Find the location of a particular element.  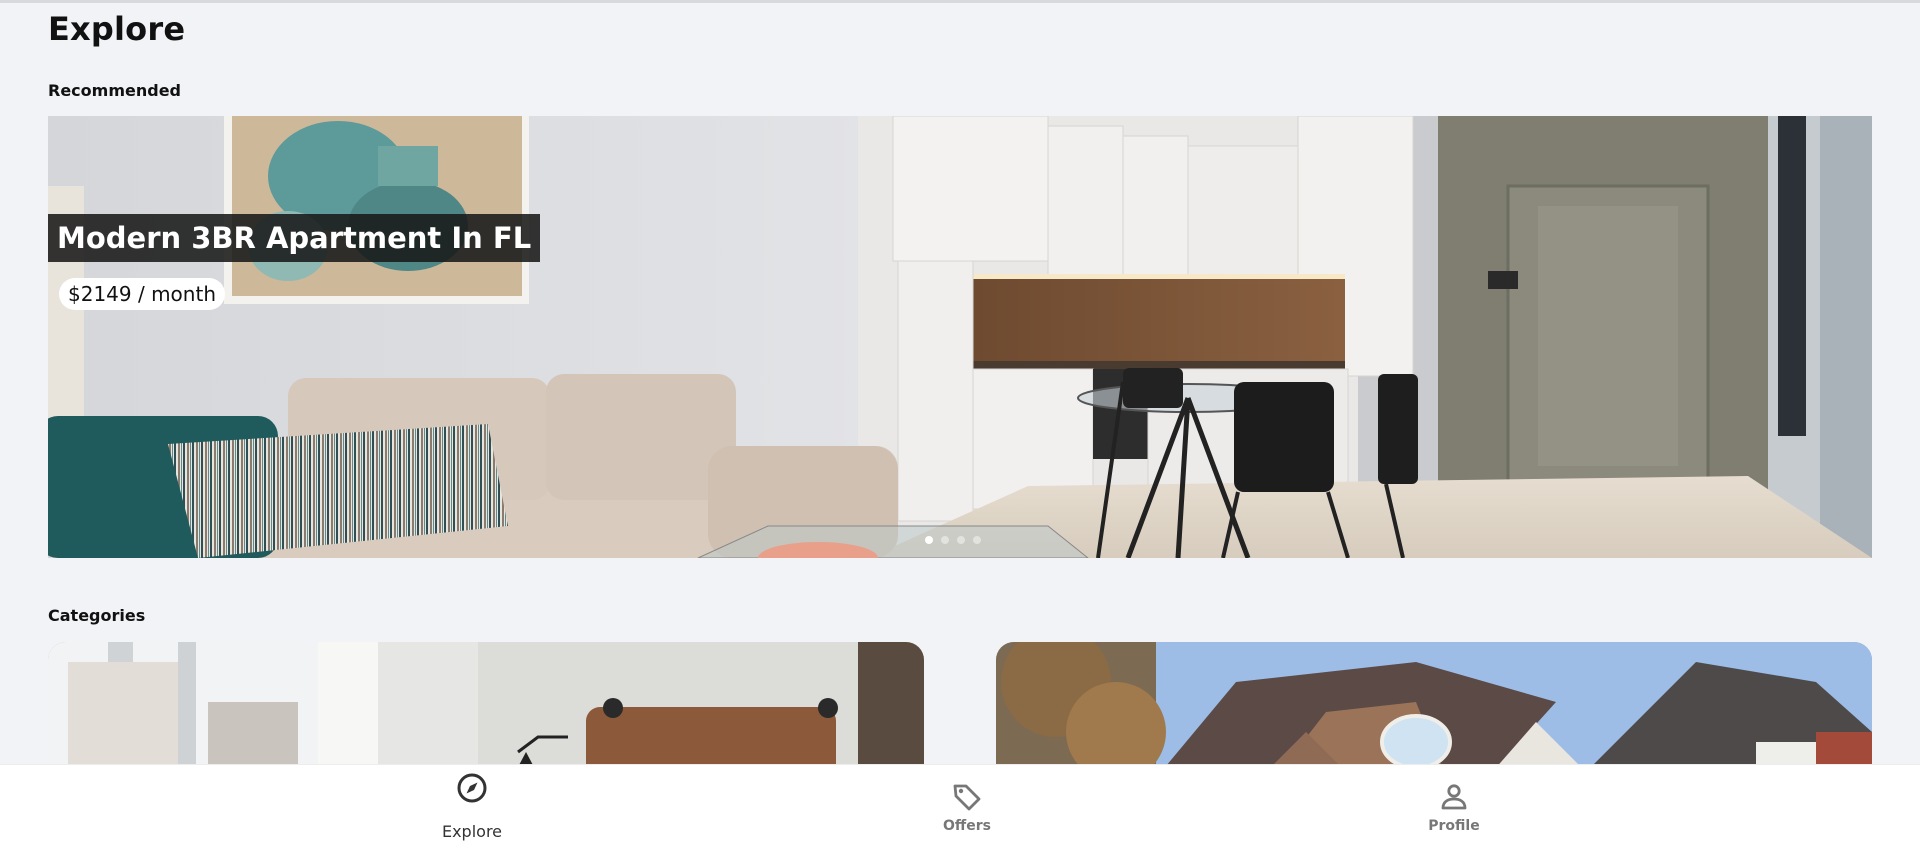

person-icon is located at coordinates (1454, 797).